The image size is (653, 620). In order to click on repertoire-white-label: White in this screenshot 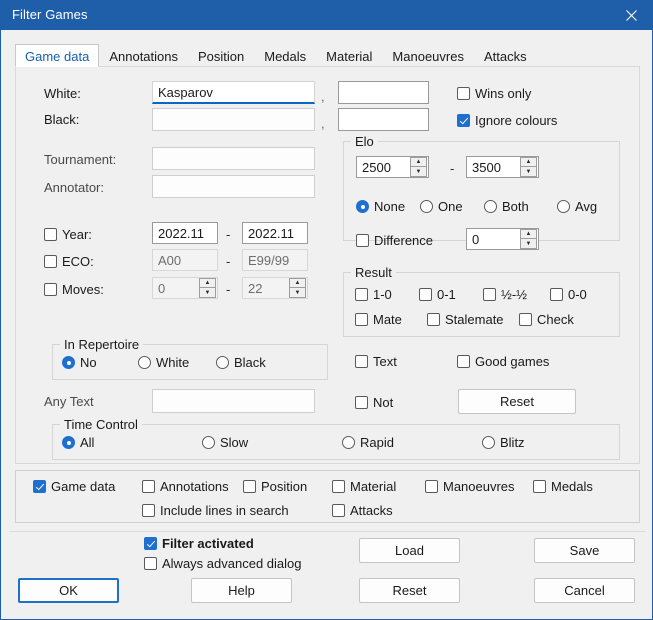, I will do `click(173, 362)`.